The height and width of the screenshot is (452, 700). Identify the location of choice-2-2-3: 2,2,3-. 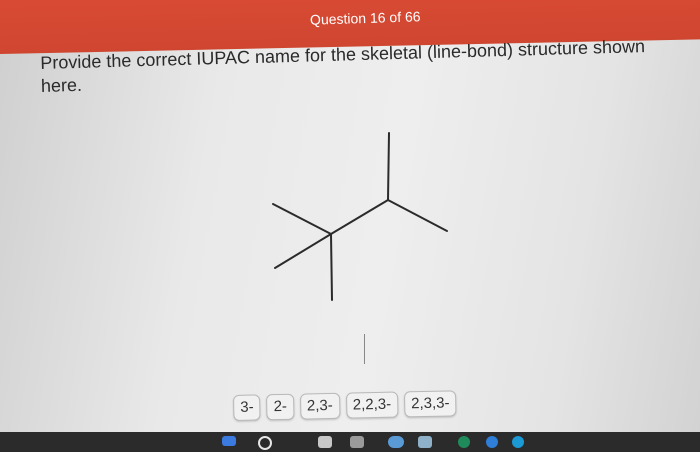
(372, 405).